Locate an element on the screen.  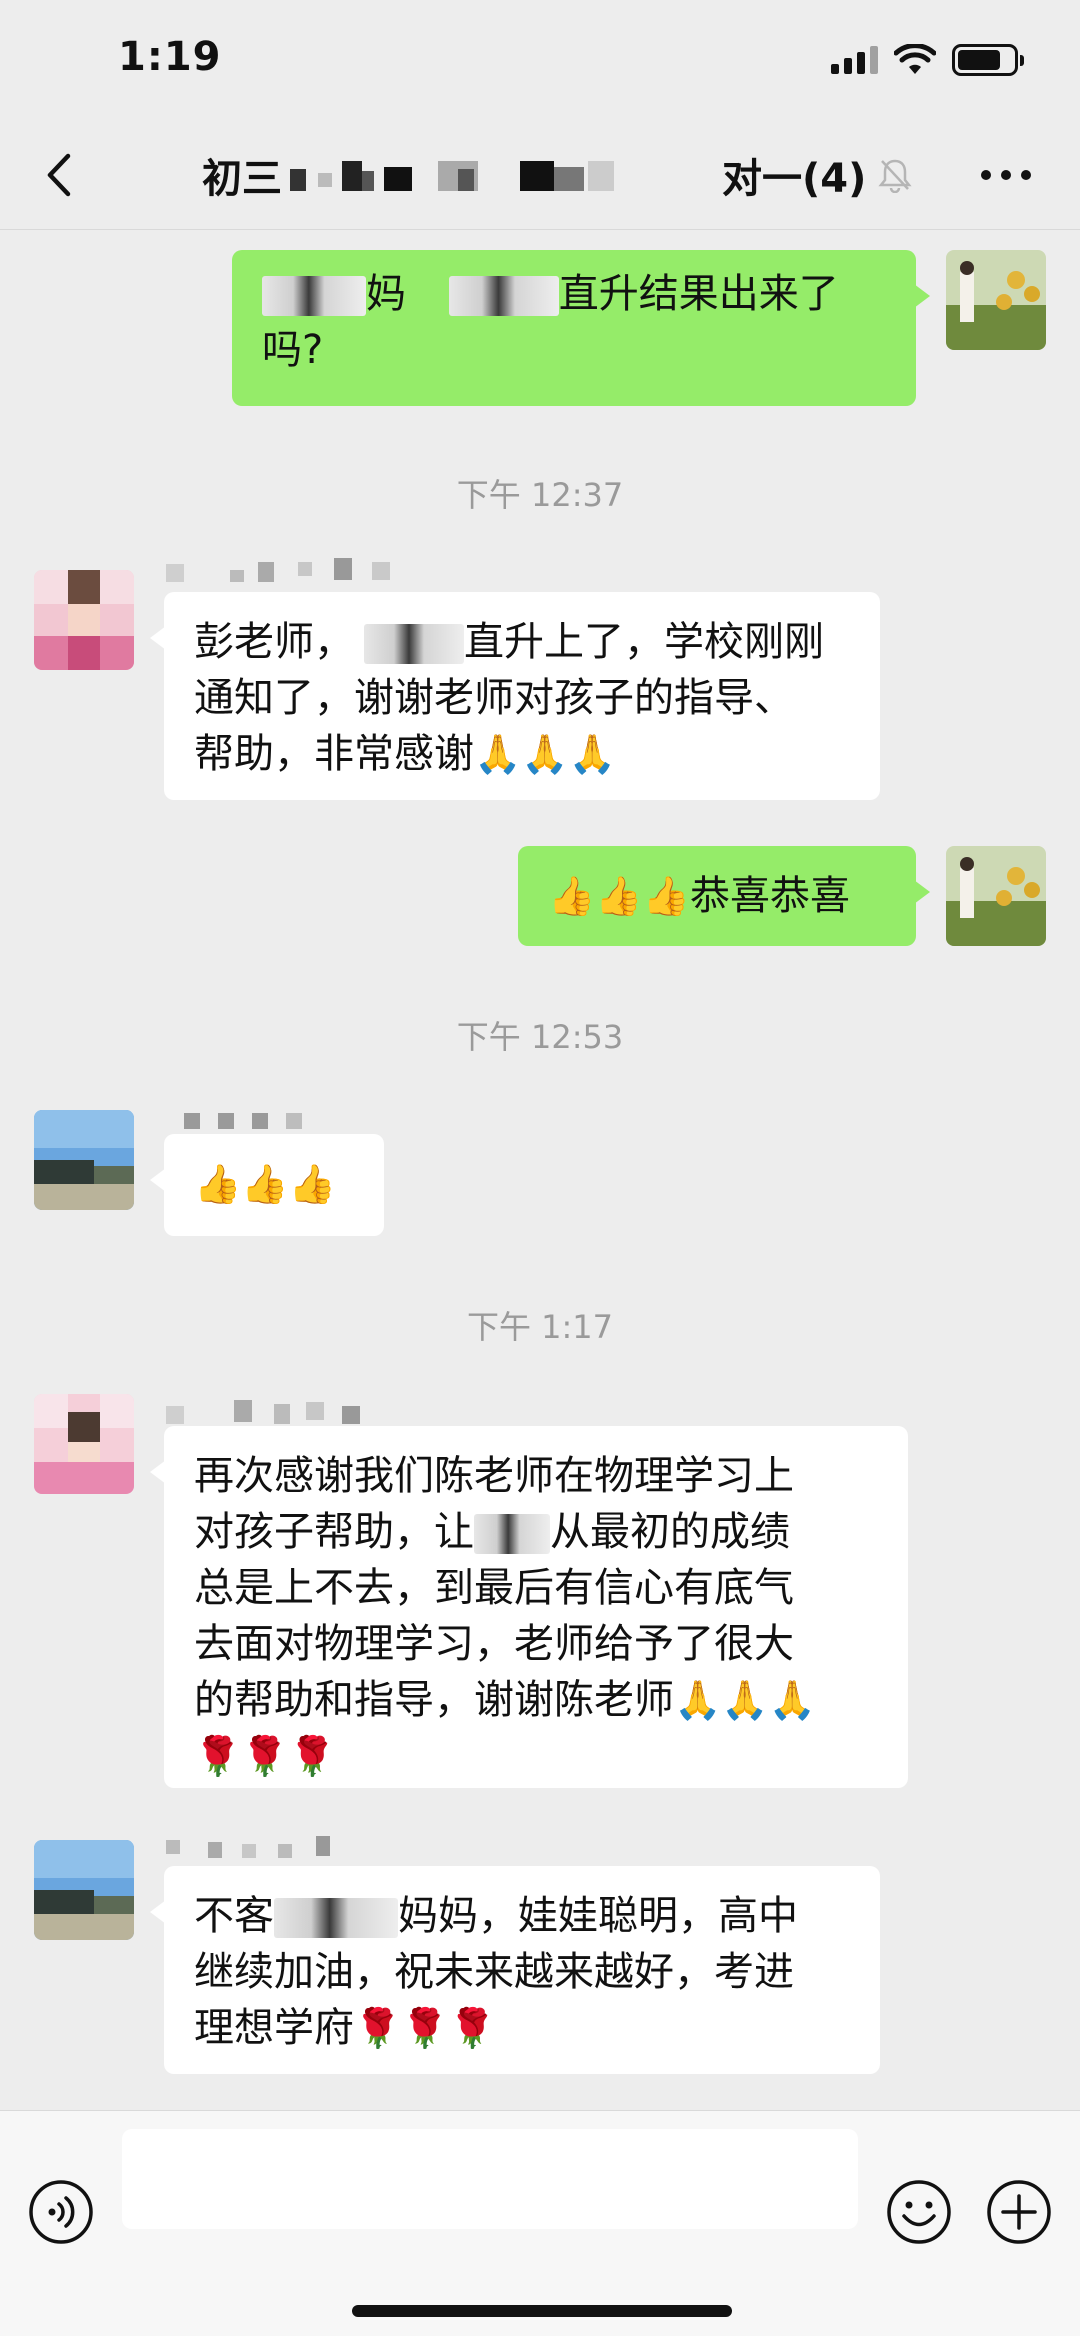
message-text: 吗? is located at coordinates (293, 350).